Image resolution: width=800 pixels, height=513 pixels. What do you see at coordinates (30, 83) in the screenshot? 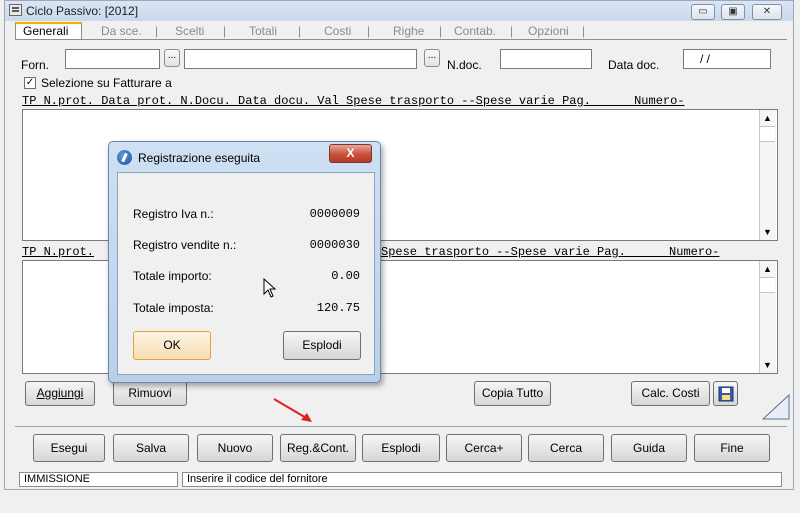
I see `selezione-checkbox: ✓` at bounding box center [30, 83].